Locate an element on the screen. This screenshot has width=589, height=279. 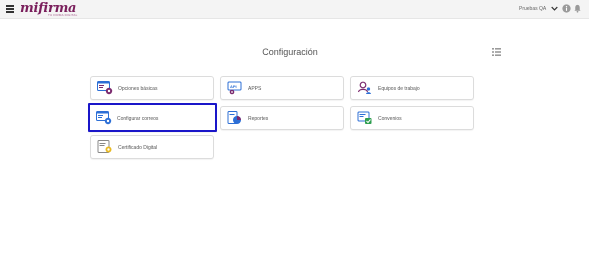
card-equipos-de-trabajo: Equipos de trabajo is located at coordinates (412, 88).